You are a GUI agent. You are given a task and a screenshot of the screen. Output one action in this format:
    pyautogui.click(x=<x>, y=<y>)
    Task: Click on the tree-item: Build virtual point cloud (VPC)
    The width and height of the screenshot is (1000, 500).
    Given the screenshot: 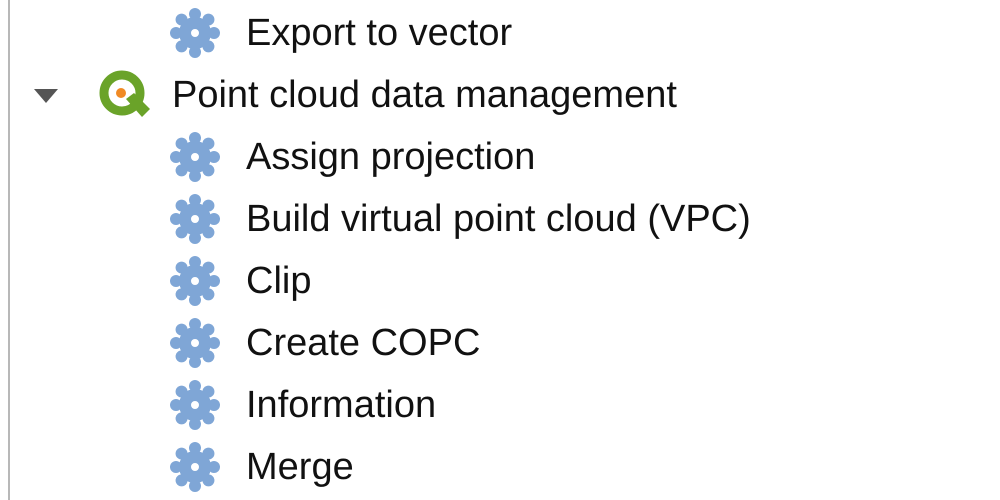 What is the action you would take?
    pyautogui.click(x=505, y=219)
    